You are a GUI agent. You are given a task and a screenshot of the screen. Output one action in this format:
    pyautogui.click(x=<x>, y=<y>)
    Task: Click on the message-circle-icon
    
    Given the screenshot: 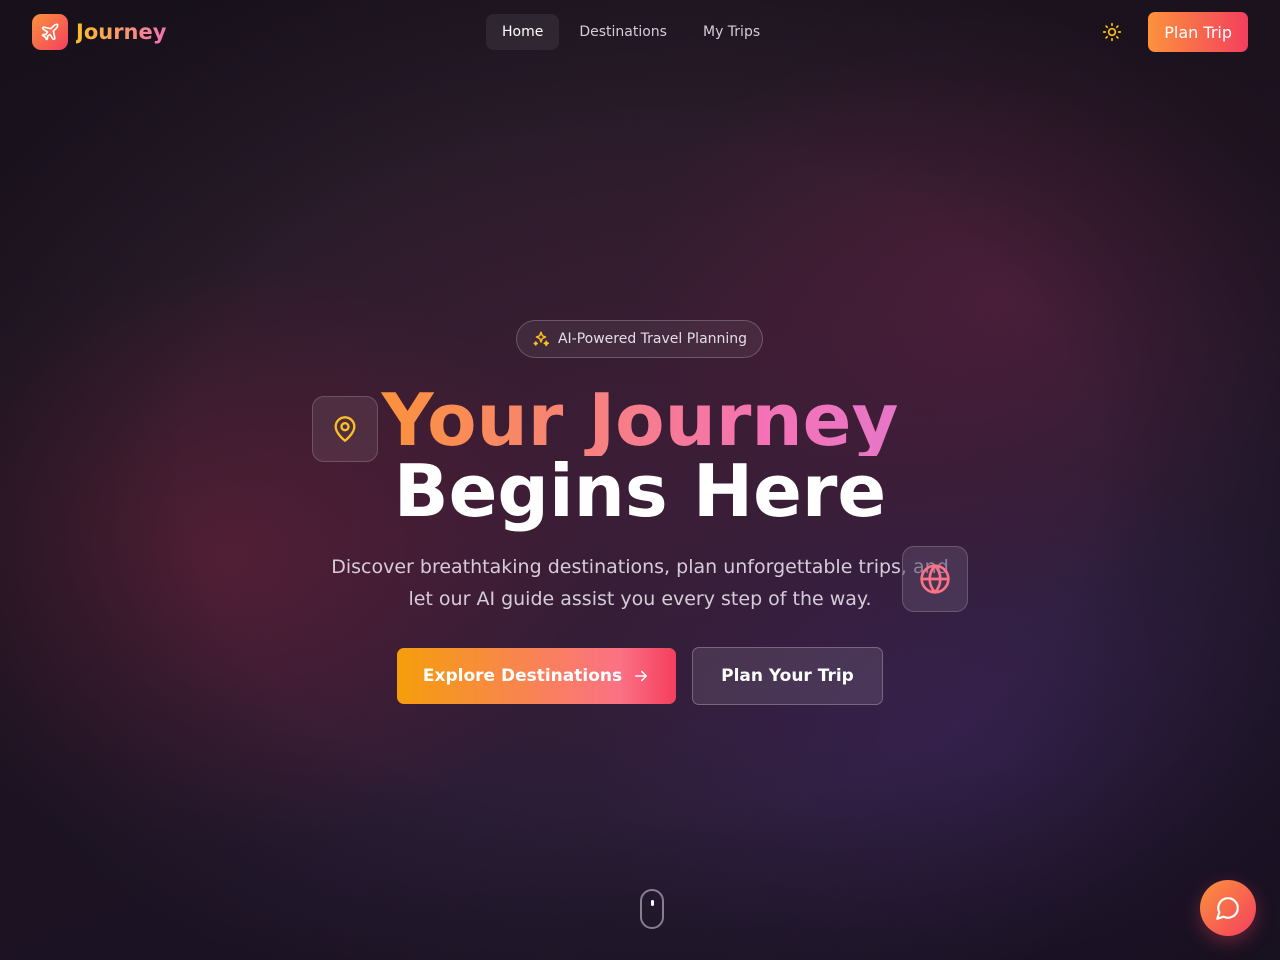 What is the action you would take?
    pyautogui.click(x=1227, y=908)
    